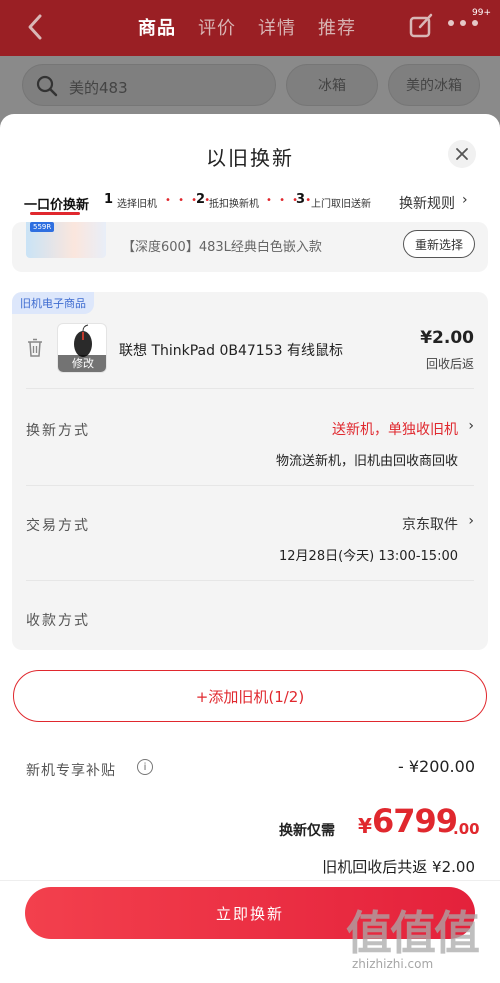 This screenshot has height=983, width=500. I want to click on step-mode-label: 一口价换新, so click(56, 203).